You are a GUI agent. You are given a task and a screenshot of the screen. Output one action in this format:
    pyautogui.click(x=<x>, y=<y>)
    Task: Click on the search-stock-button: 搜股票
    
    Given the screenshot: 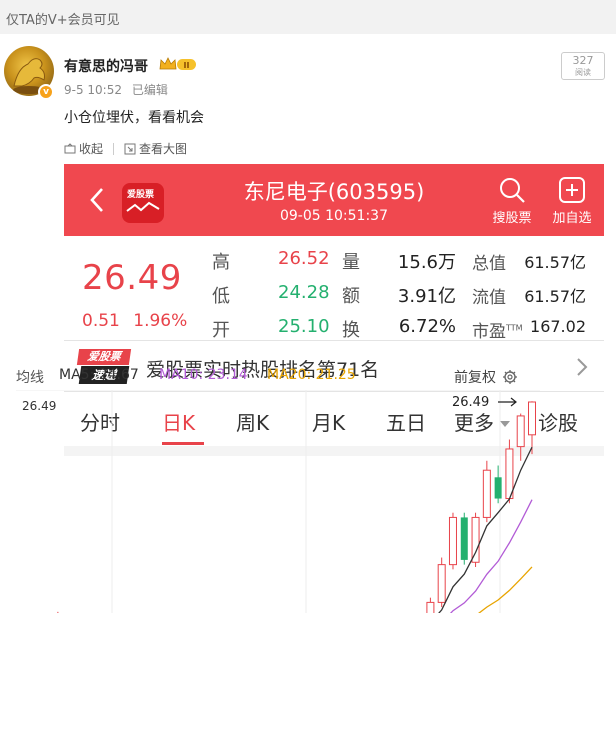 What is the action you would take?
    pyautogui.click(x=512, y=201)
    